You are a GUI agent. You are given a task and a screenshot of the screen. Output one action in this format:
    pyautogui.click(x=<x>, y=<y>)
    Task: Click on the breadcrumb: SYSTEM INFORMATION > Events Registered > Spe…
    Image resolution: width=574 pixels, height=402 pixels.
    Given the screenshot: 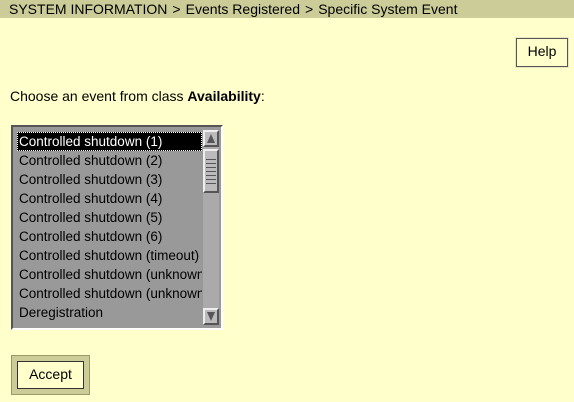 What is the action you would take?
    pyautogui.click(x=287, y=9)
    